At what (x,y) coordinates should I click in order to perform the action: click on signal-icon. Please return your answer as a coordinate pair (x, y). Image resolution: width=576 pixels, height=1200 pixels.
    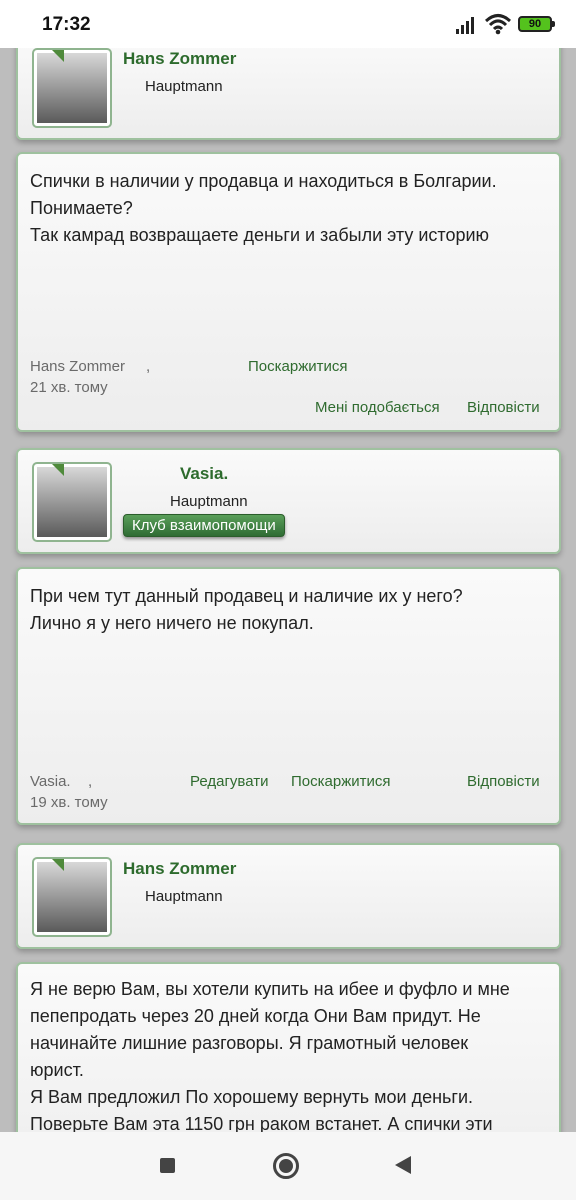
    Looking at the image, I should click on (467, 25).